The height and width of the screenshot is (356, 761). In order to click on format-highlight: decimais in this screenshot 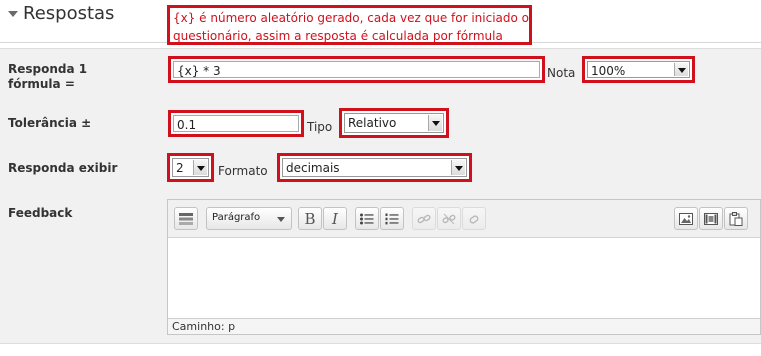, I will do `click(374, 167)`.